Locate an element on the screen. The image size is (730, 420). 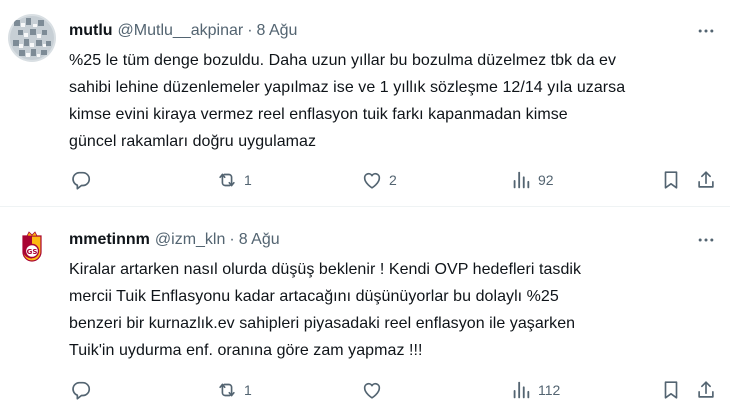
tweet-header: mutlu @Mutlu__akpinar · 8 Ağu is located at coordinates (183, 31).